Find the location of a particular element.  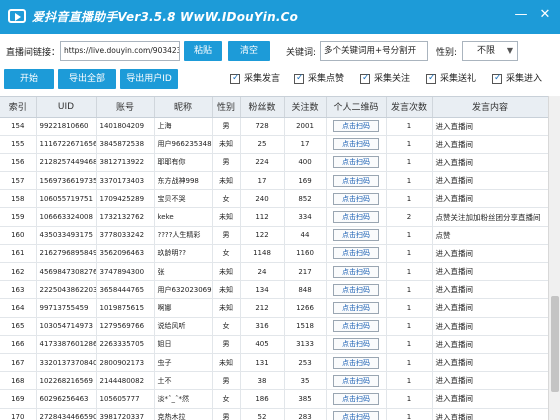

minimize-icon: — is located at coordinates (521, 15).